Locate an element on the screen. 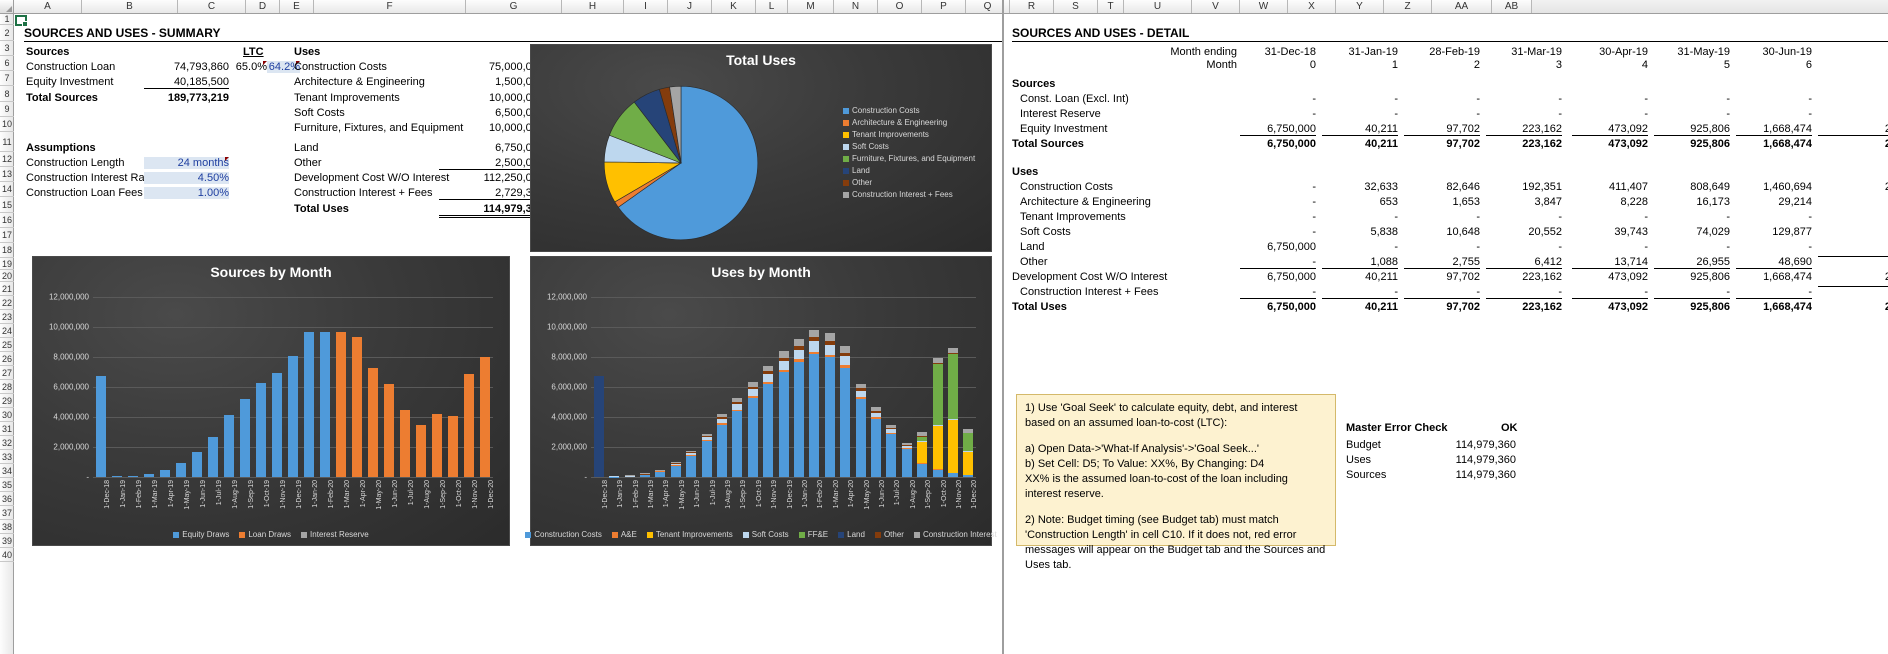 This screenshot has width=1888, height=654. row-header-17: 17 is located at coordinates (7, 235).